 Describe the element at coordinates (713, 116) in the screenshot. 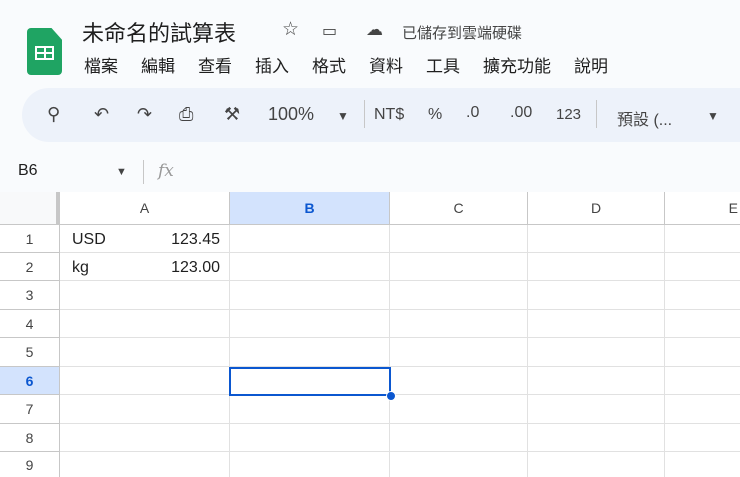

I see `font-dropdown-icon: ▼` at that location.